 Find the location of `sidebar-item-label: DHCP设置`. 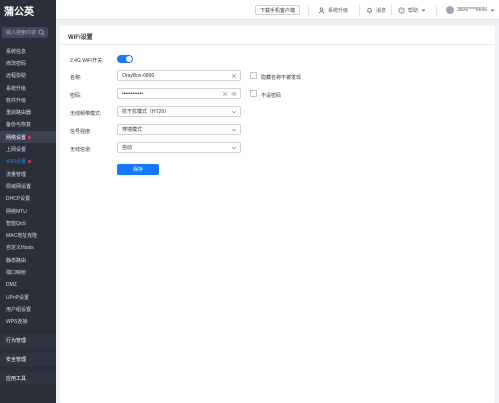

sidebar-item-label: DHCP设置 is located at coordinates (18, 199).